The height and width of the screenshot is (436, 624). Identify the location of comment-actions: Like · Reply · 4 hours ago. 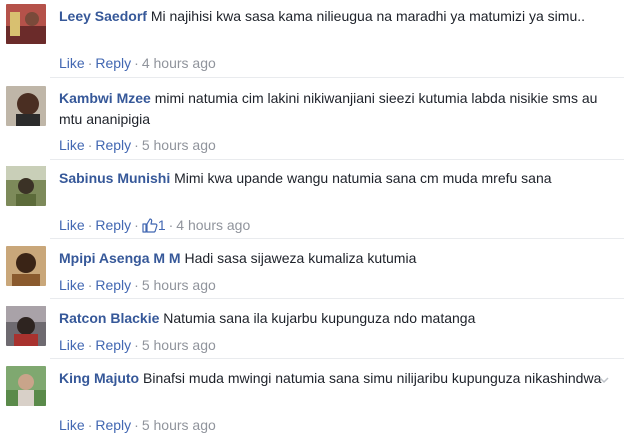
(137, 63).